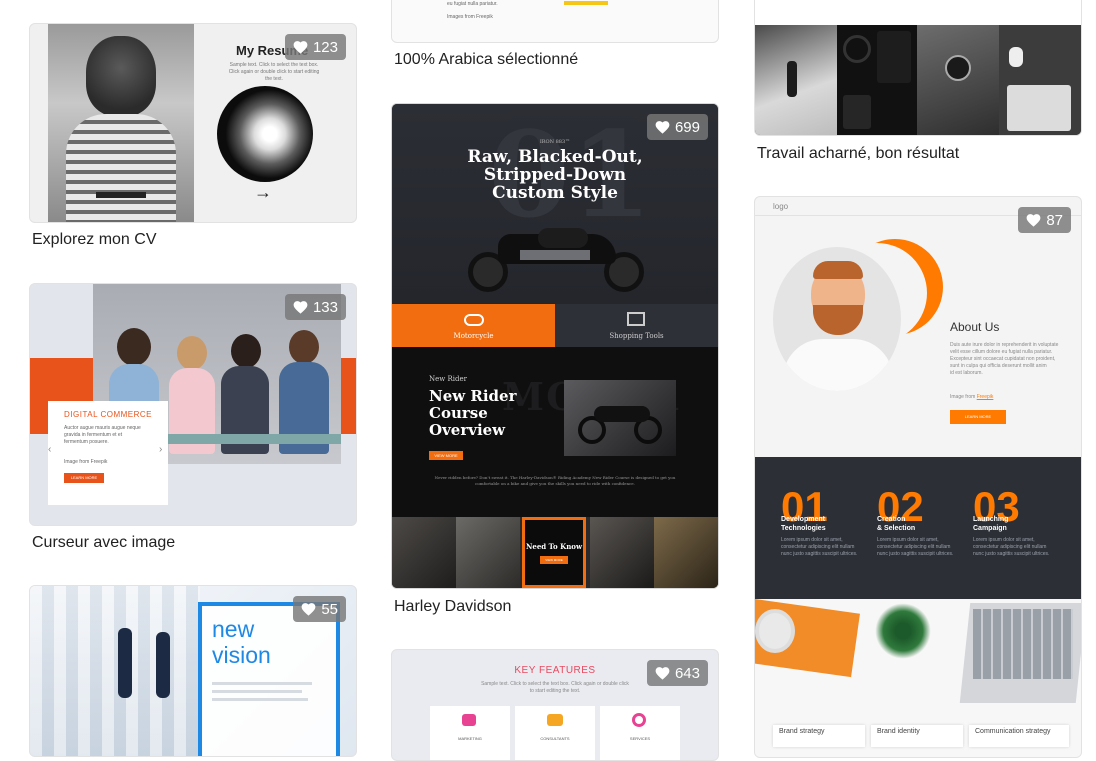  I want to click on like-badge: 699, so click(677, 127).